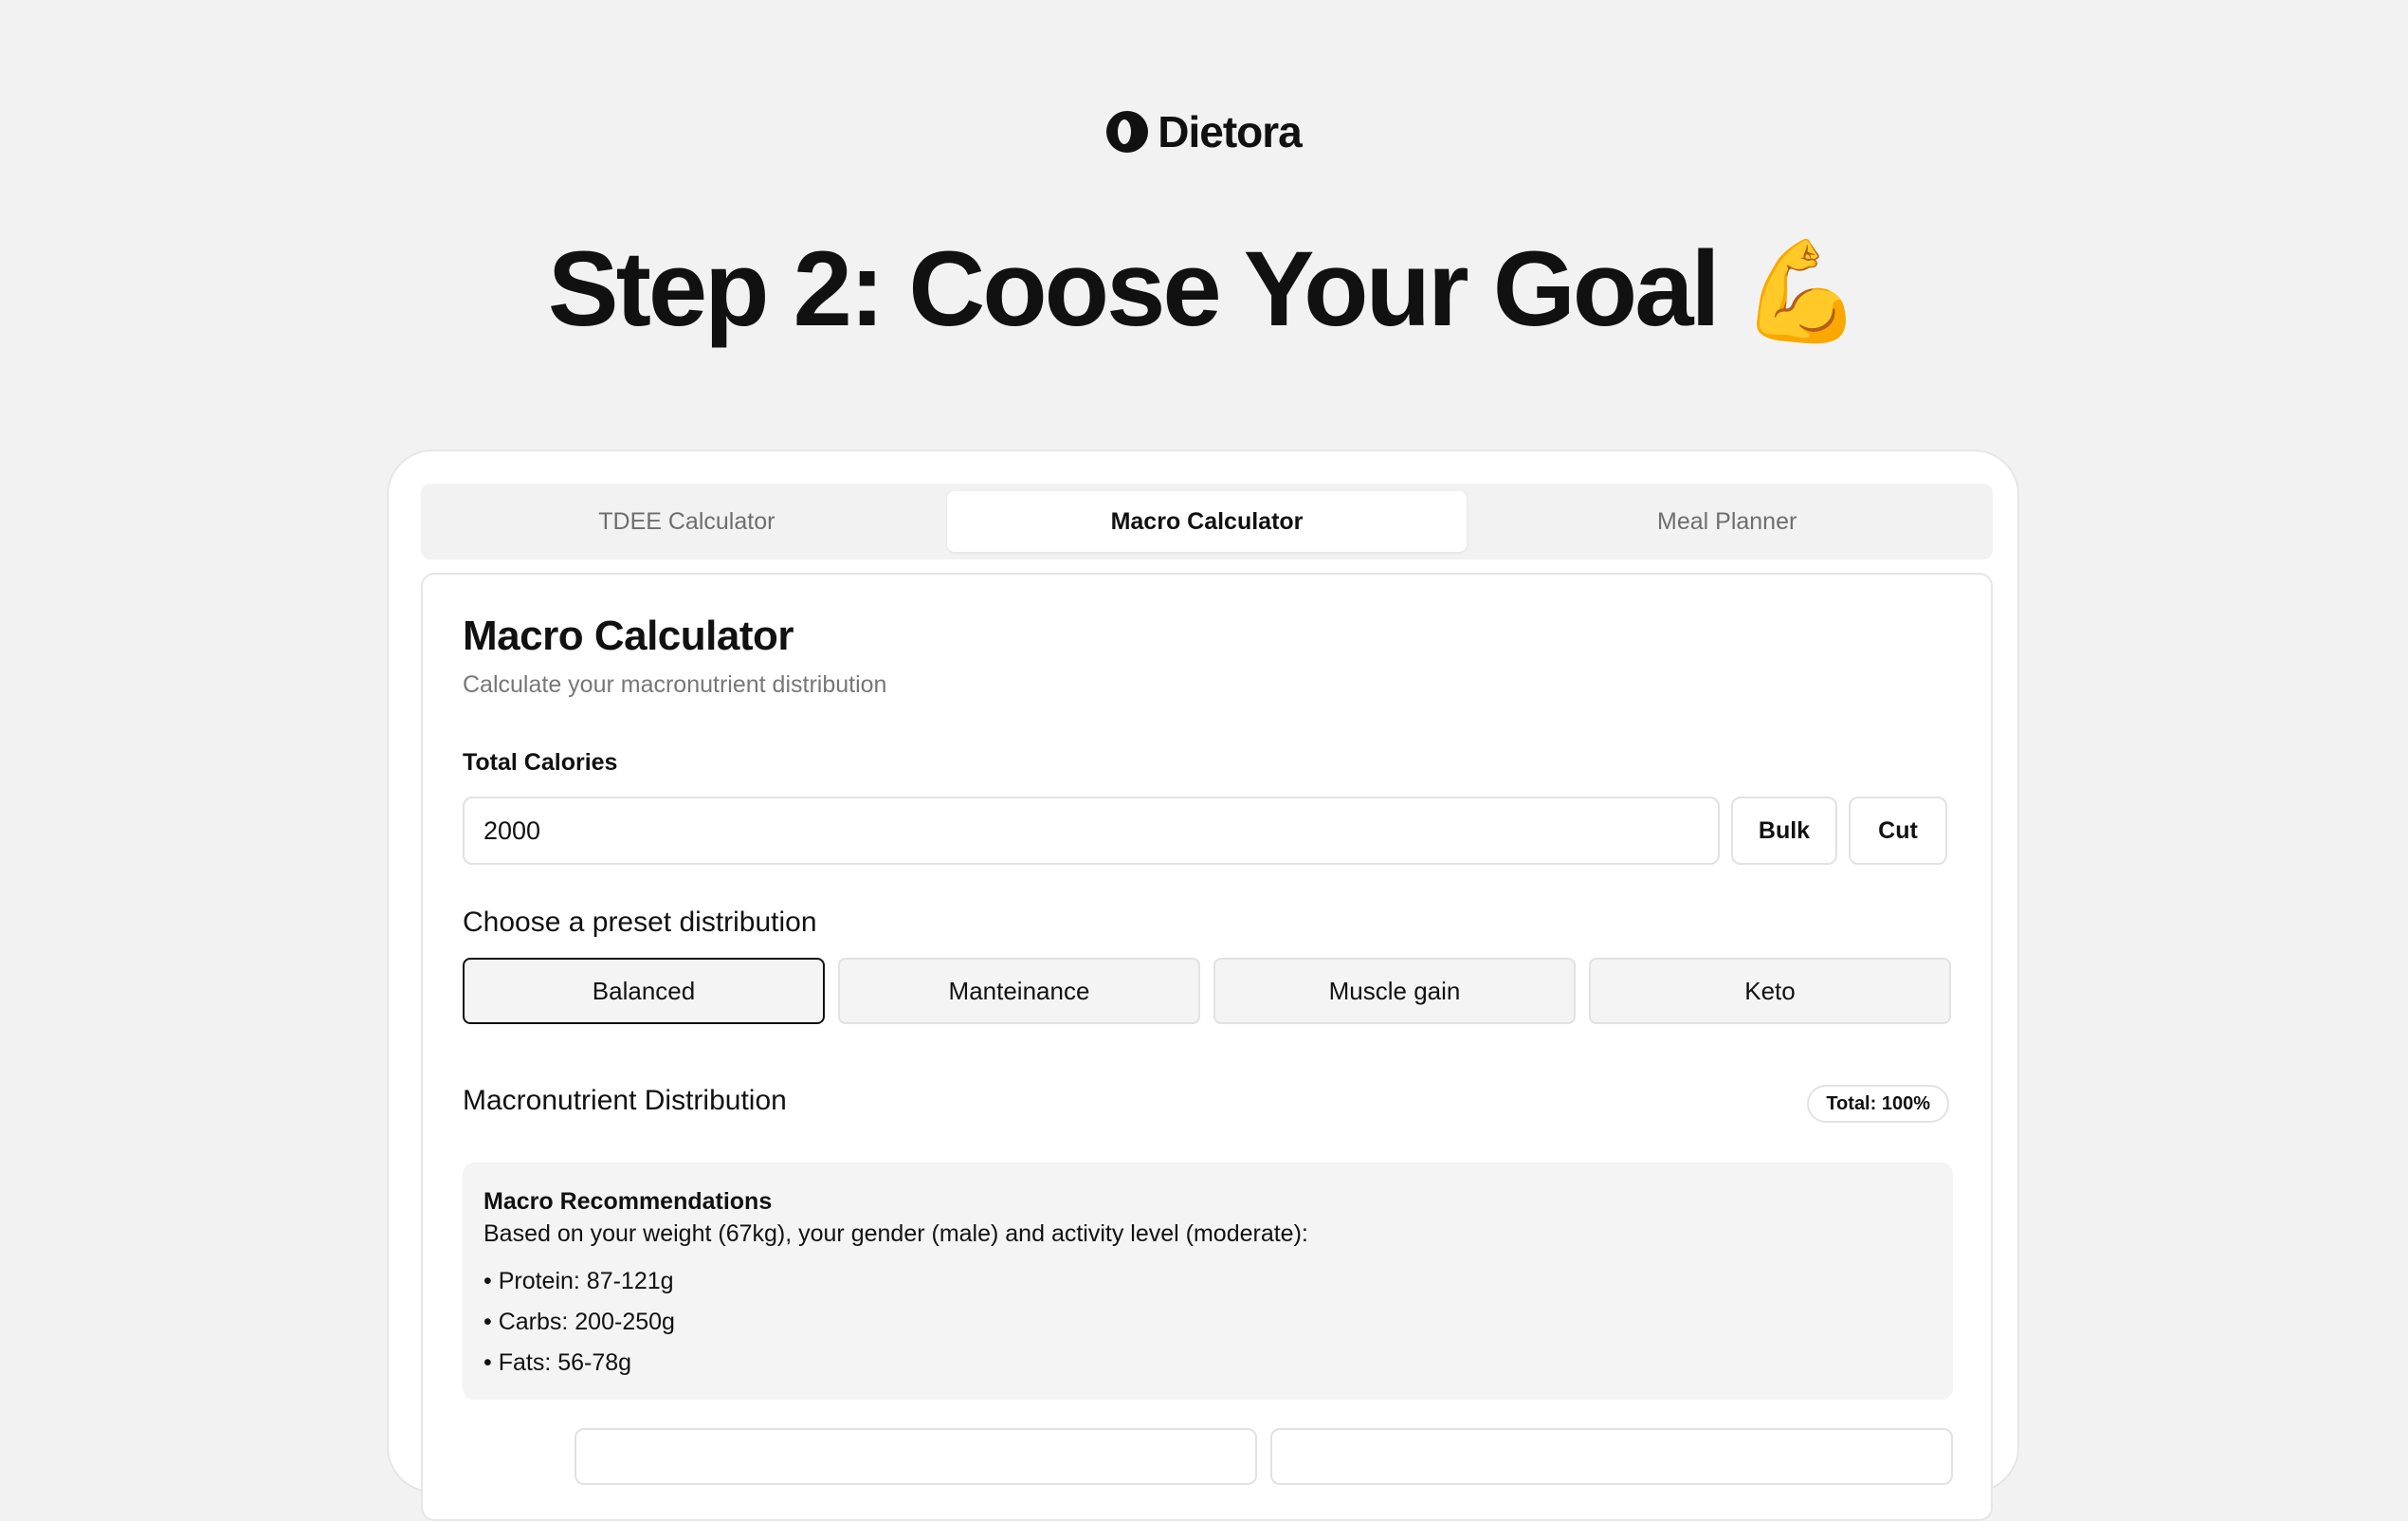  I want to click on bulk-button: Bulk, so click(1784, 831).